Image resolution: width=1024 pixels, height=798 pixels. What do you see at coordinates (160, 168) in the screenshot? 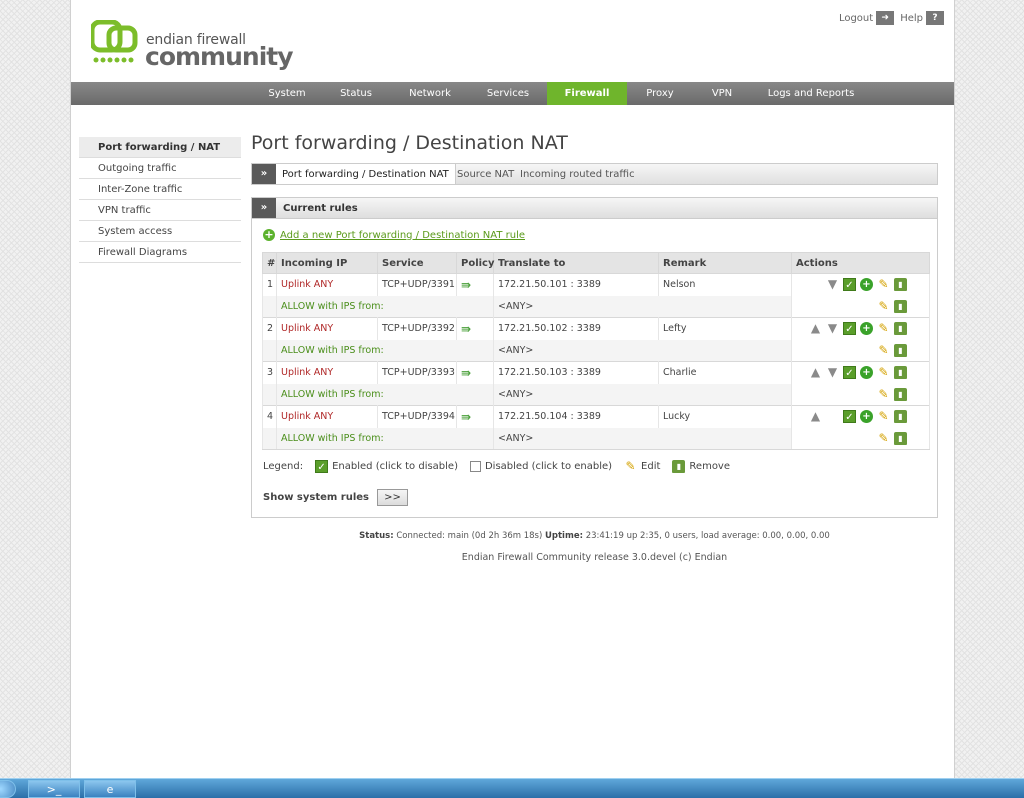
I see `sidebar-item-outgoing-traffic: Outgoing traffic` at bounding box center [160, 168].